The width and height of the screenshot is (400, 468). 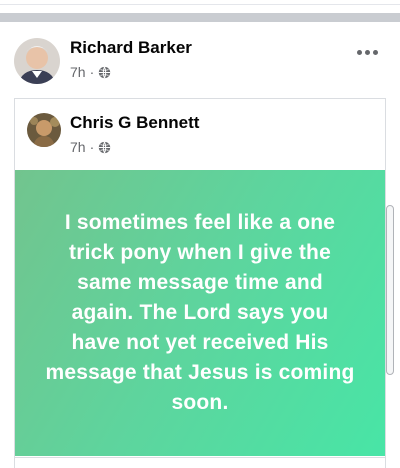 I want to click on shared-avatar, so click(x=44, y=130).